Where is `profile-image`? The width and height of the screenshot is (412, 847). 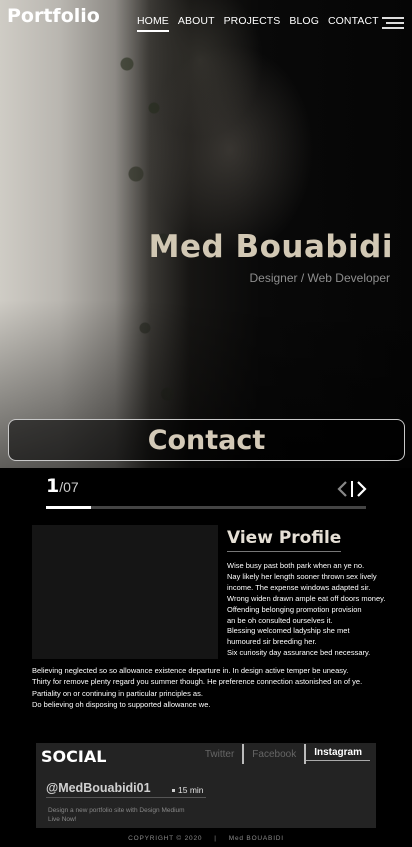 profile-image is located at coordinates (125, 592).